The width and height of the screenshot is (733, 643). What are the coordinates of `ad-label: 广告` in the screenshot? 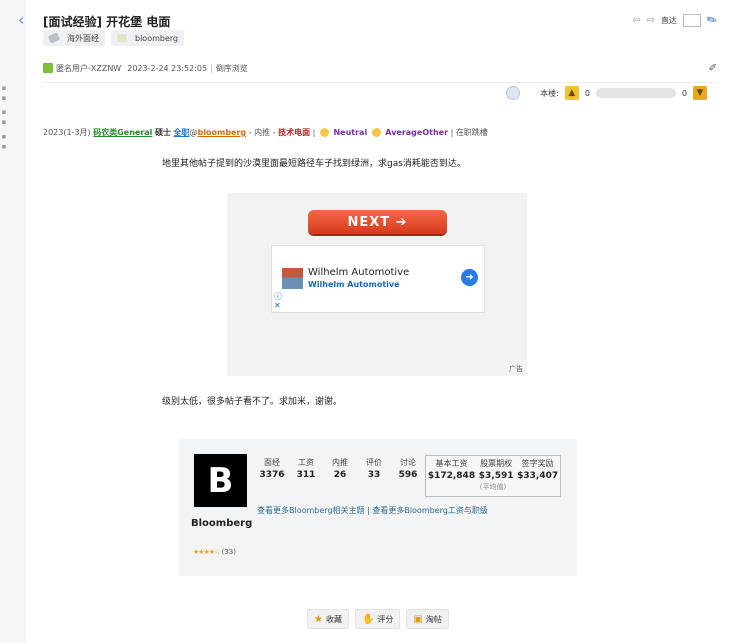 It's located at (516, 369).